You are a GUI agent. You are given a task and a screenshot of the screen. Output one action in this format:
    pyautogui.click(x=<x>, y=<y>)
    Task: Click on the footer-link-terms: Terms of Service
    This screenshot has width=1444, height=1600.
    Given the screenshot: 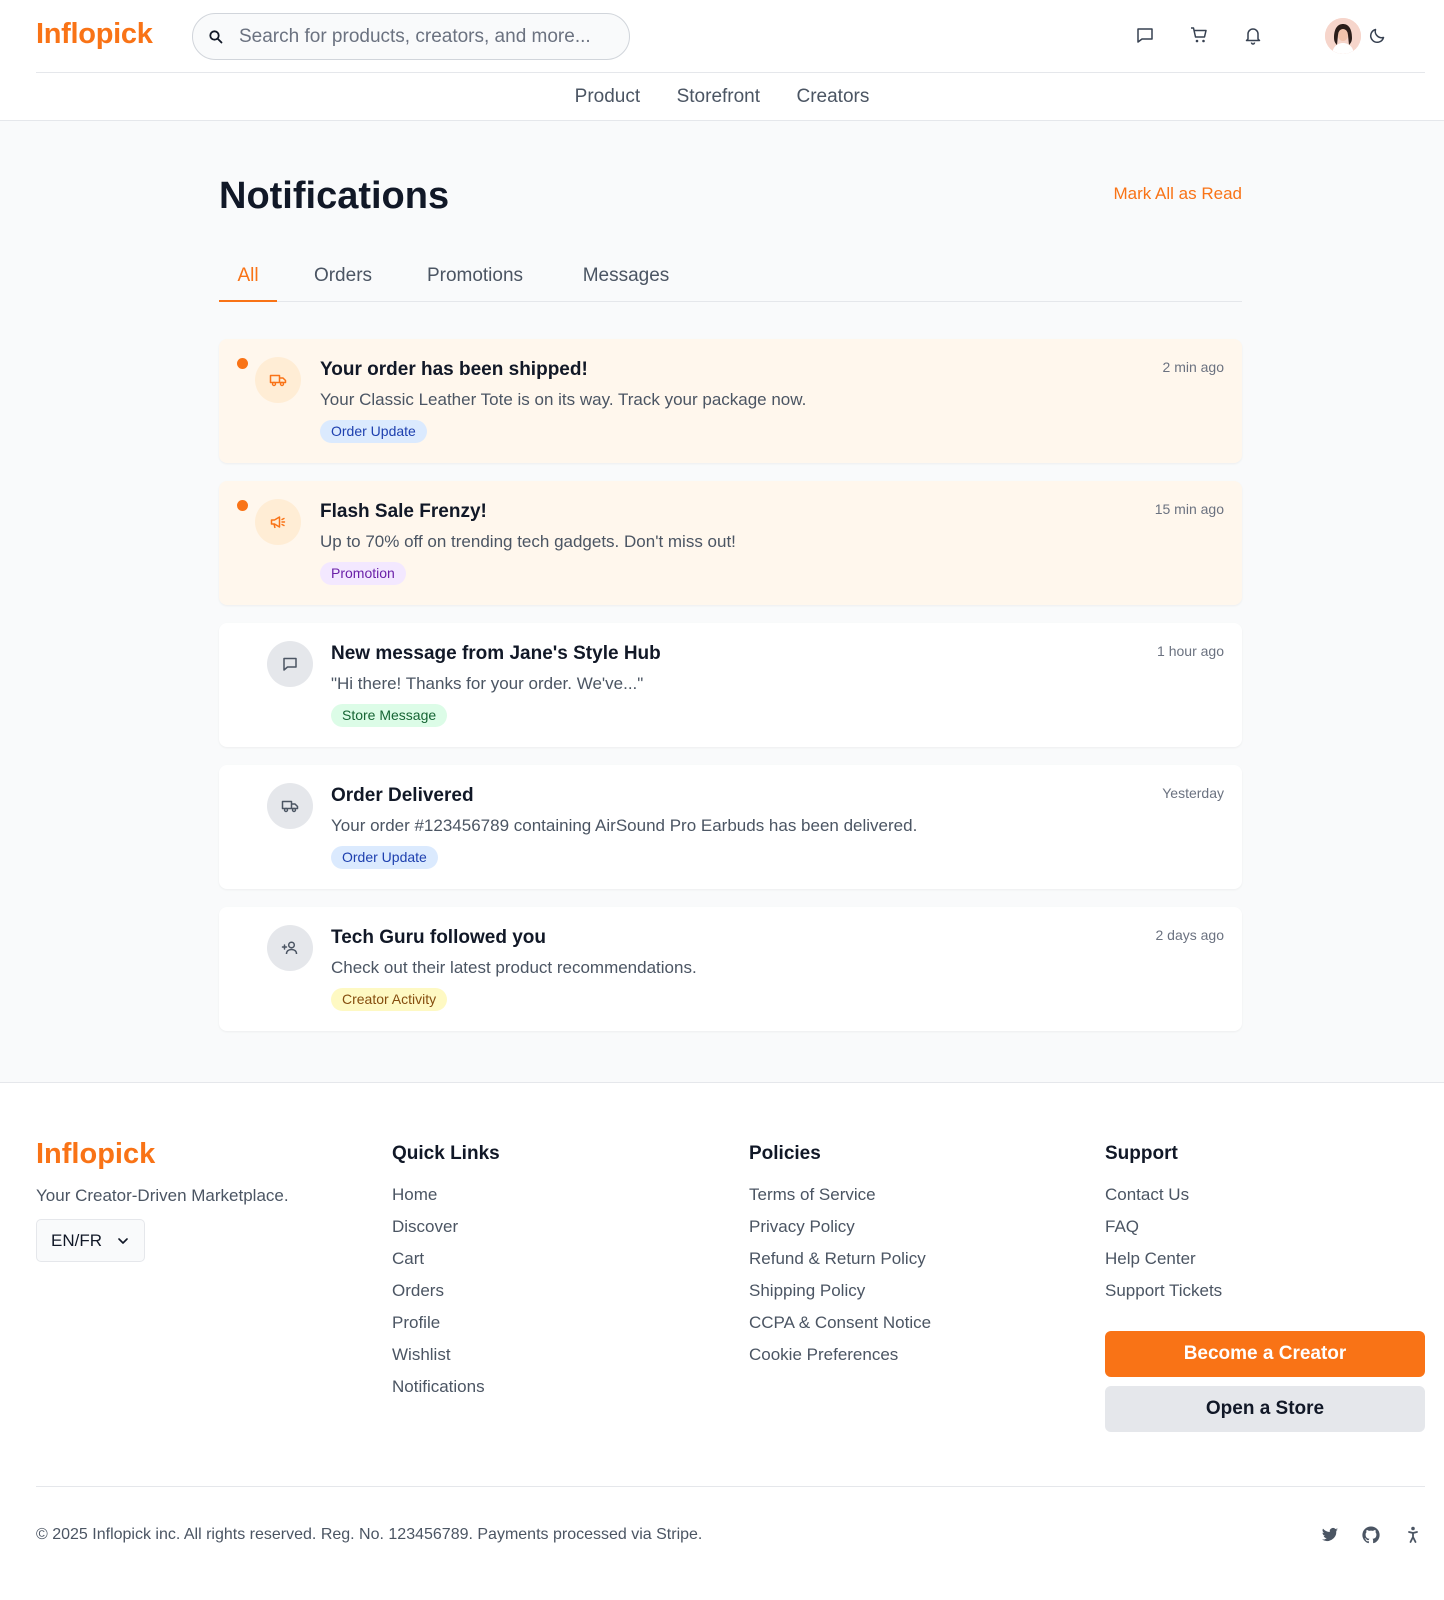 What is the action you would take?
    pyautogui.click(x=840, y=1201)
    